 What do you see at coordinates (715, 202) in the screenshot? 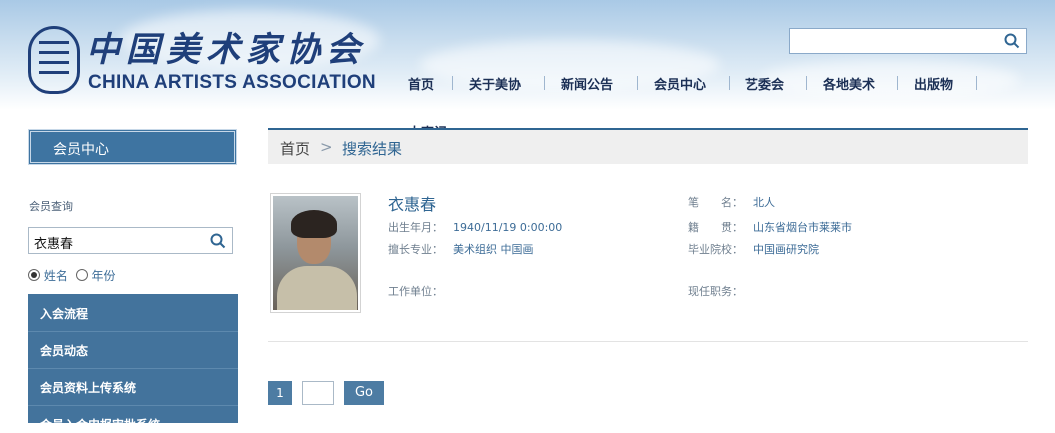
I see `pen-name-label: 笔 名：` at bounding box center [715, 202].